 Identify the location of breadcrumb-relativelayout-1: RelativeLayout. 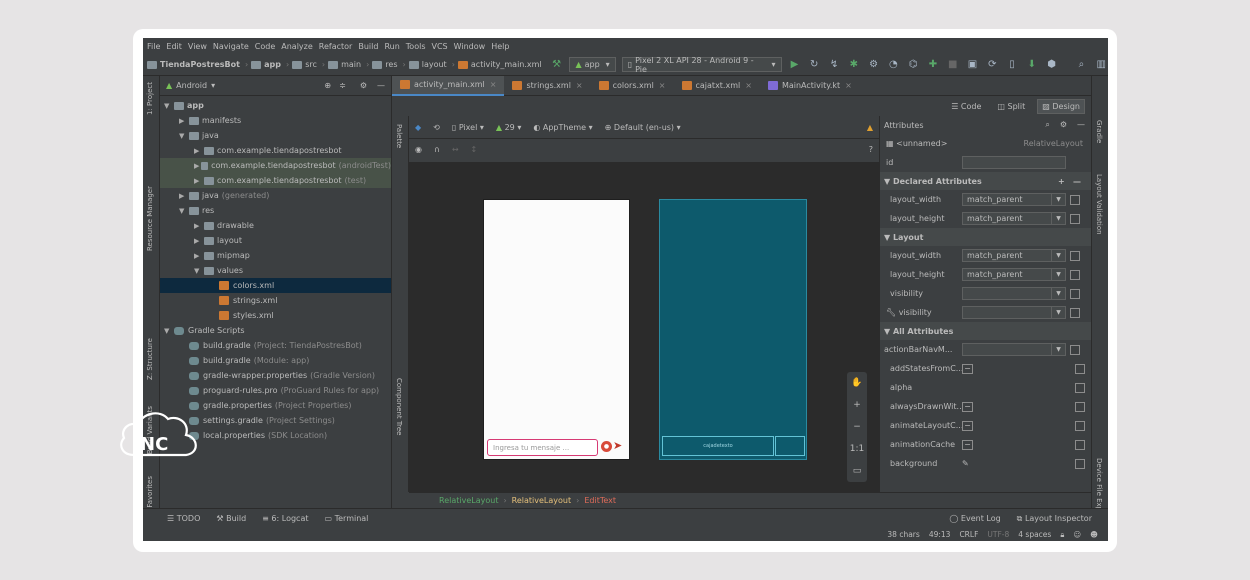
(468, 500).